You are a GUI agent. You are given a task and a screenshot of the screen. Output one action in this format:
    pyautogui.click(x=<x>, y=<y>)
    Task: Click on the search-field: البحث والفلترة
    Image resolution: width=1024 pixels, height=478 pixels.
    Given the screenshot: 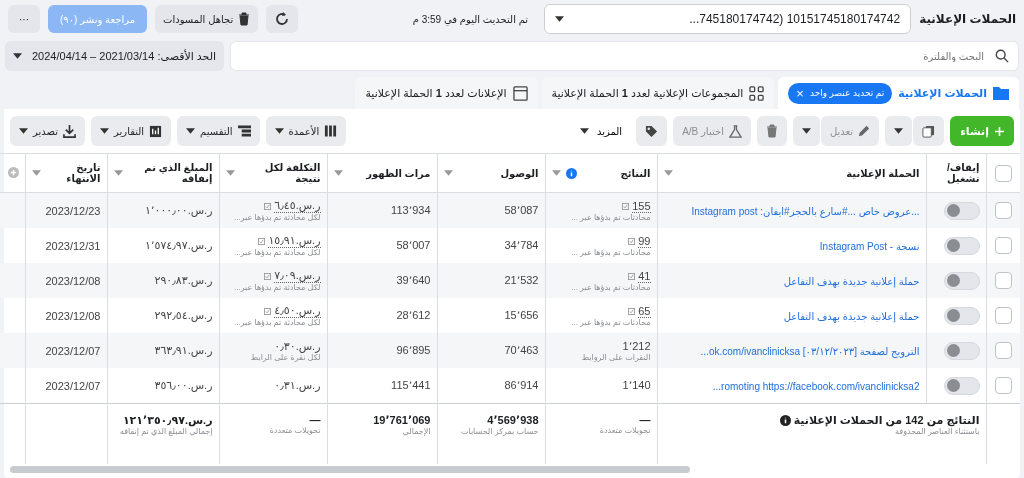 What is the action you would take?
    pyautogui.click(x=624, y=56)
    